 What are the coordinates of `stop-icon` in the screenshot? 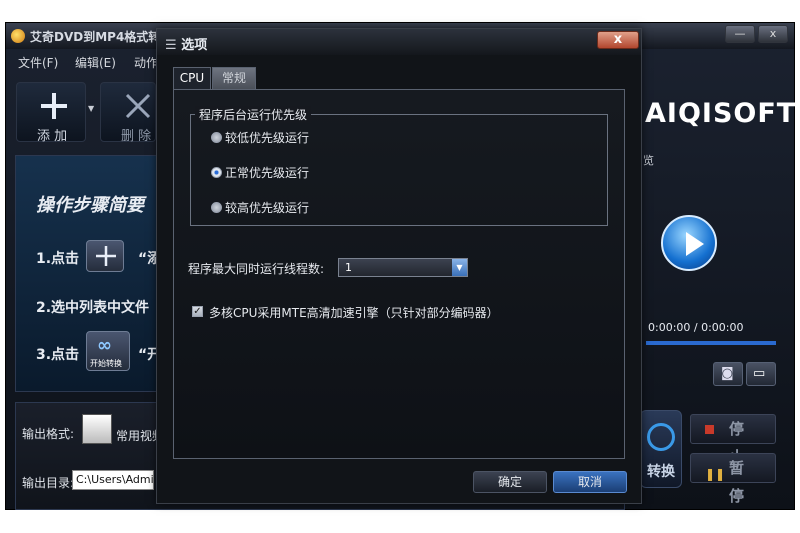 It's located at (709, 429).